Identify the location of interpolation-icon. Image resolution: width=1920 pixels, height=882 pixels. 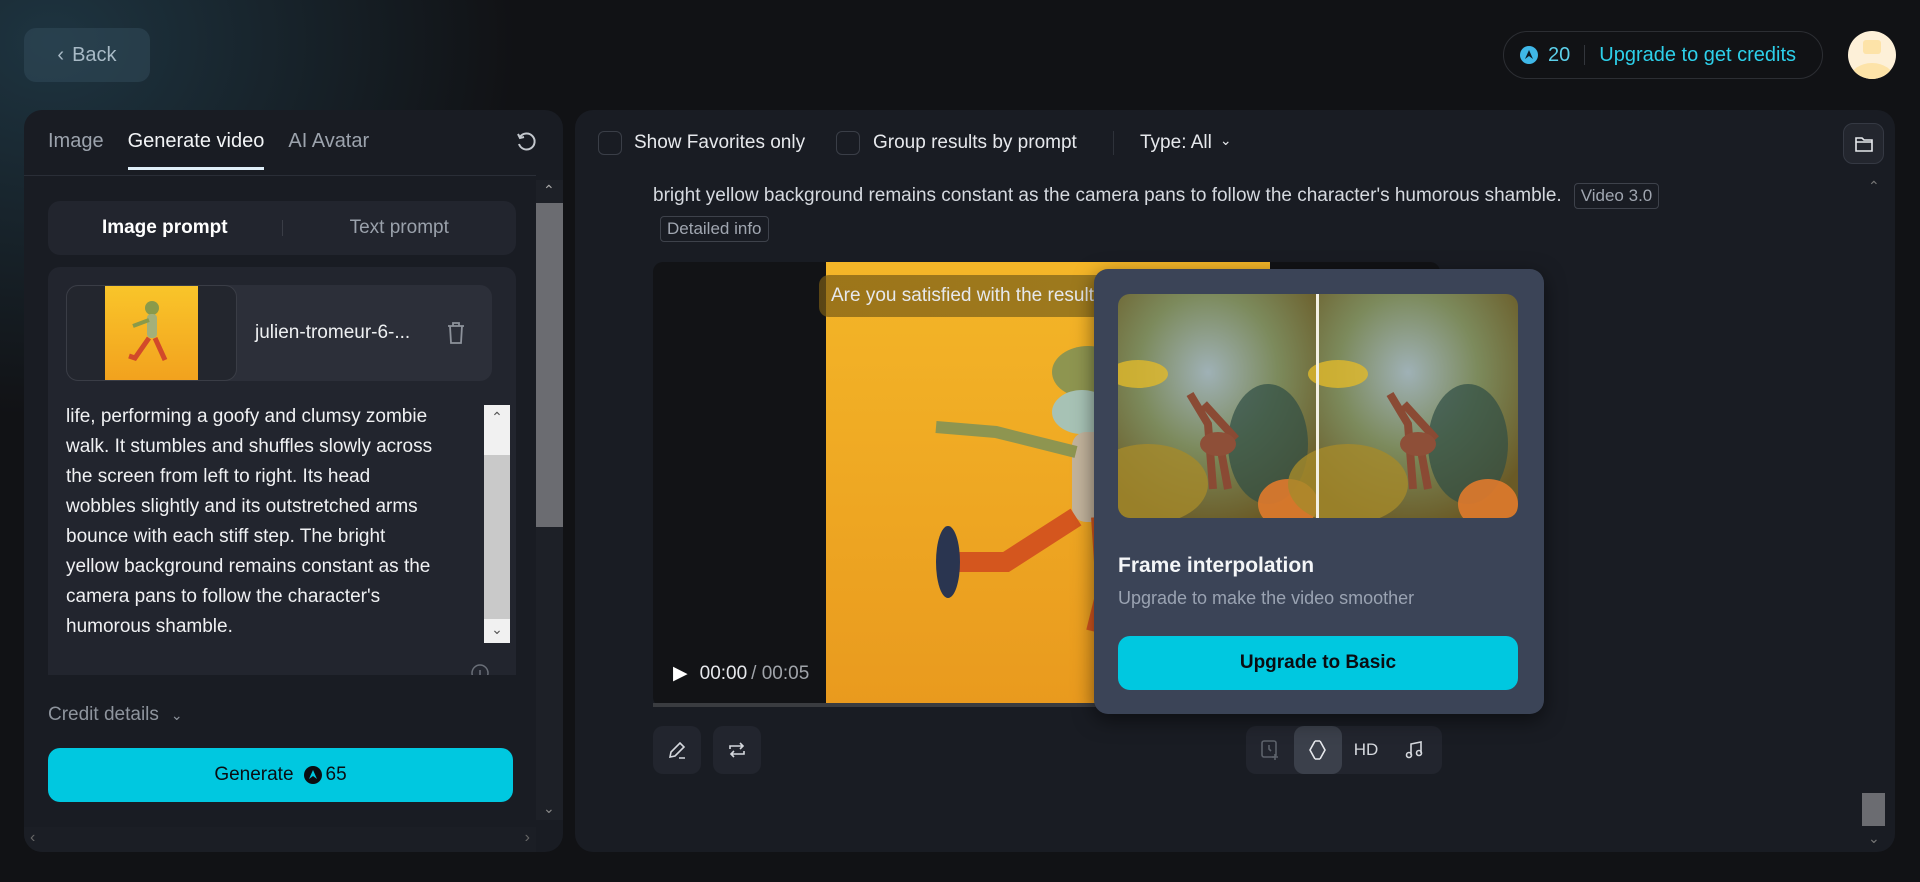
(1317, 750).